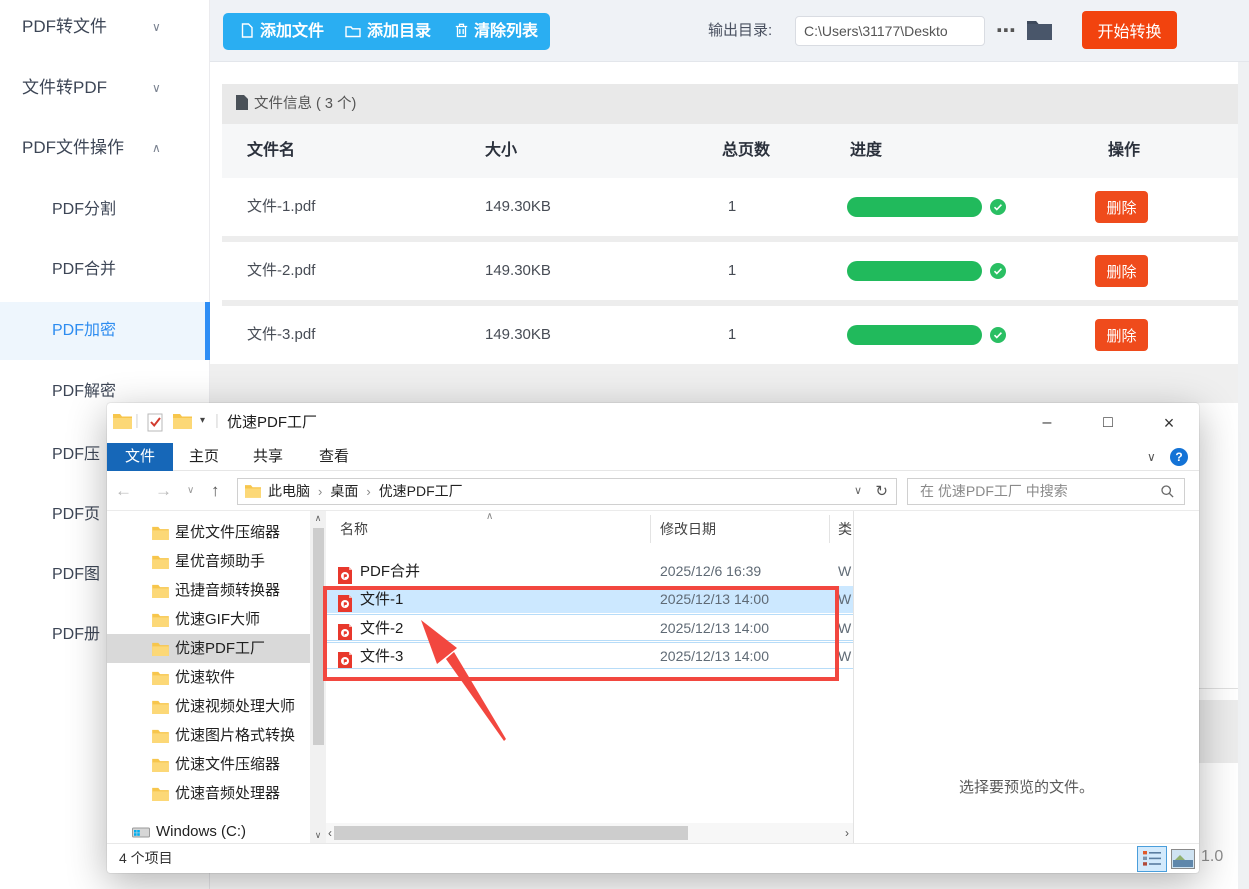  Describe the element at coordinates (589, 627) in the screenshot. I see `file-row: 文件-2 2025/12/13 14:00 W` at that location.